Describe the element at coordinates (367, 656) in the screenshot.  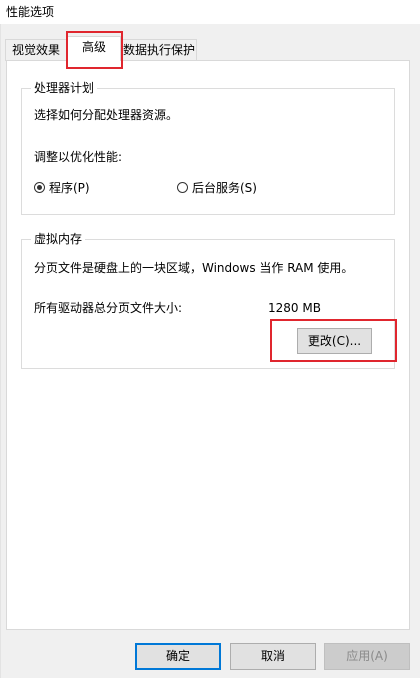
I see `apply-button: 应用(A)` at that location.